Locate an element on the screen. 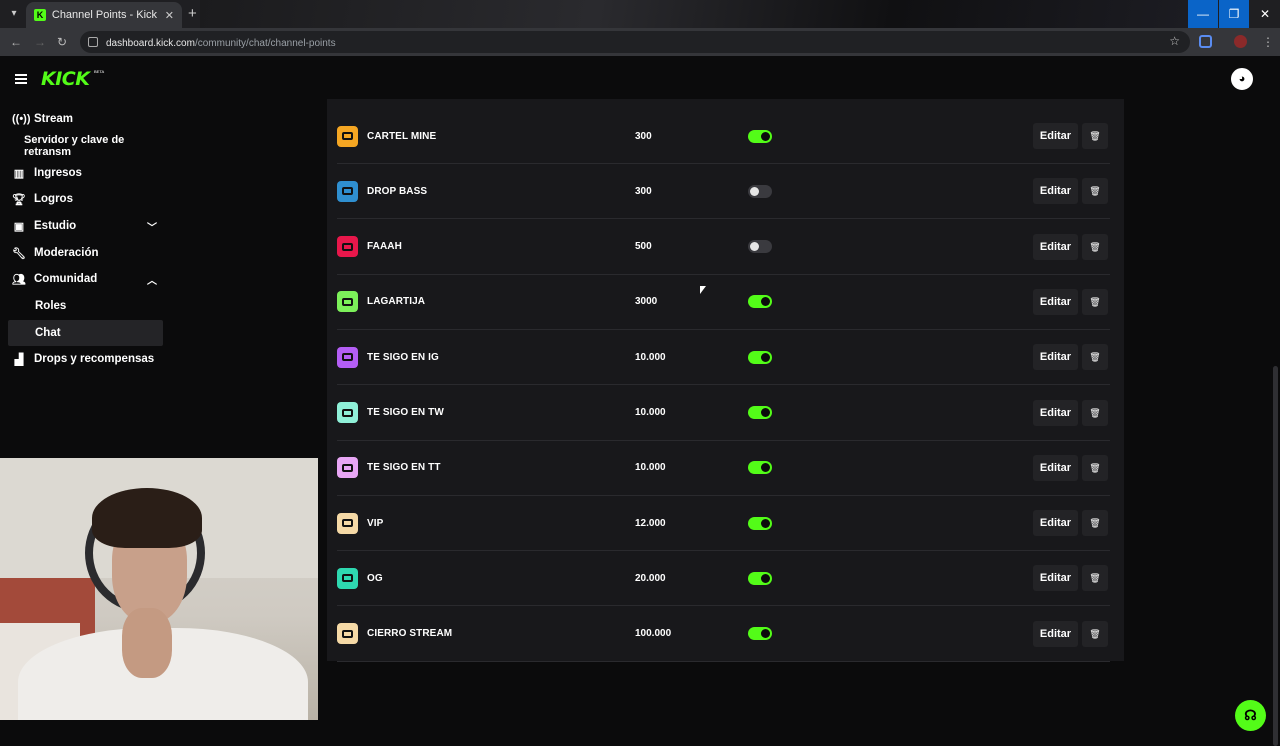 This screenshot has height=746, width=1280. site-info-icon is located at coordinates (93, 42).